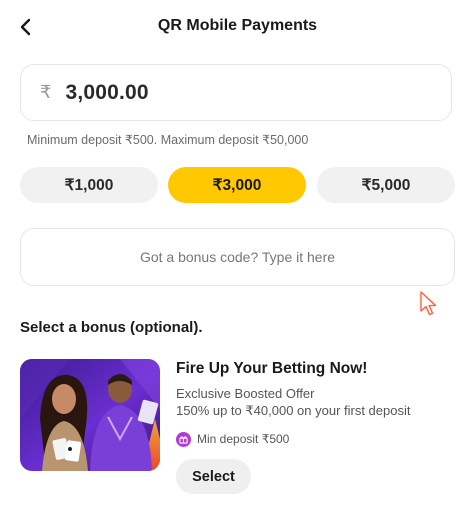 This screenshot has width=475, height=510. I want to click on offer-min-deposit: Min deposit ₹500, so click(232, 439).